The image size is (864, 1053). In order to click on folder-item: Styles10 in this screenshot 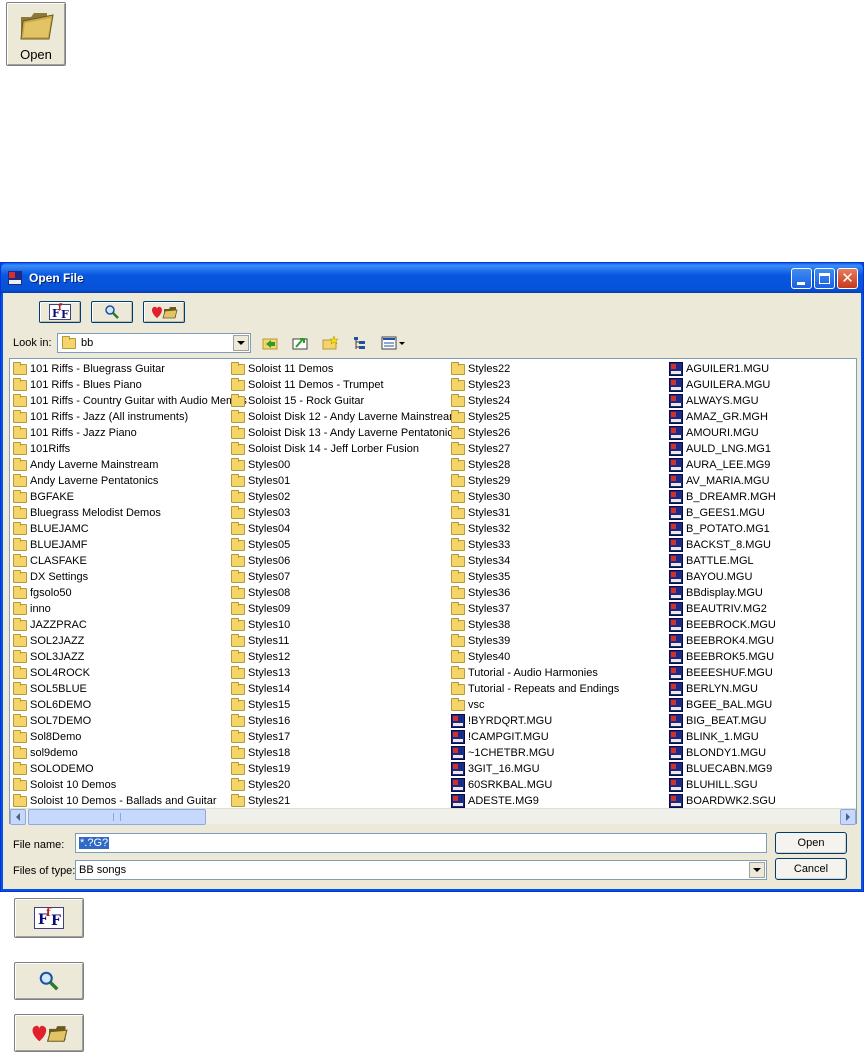, I will do `click(344, 625)`.